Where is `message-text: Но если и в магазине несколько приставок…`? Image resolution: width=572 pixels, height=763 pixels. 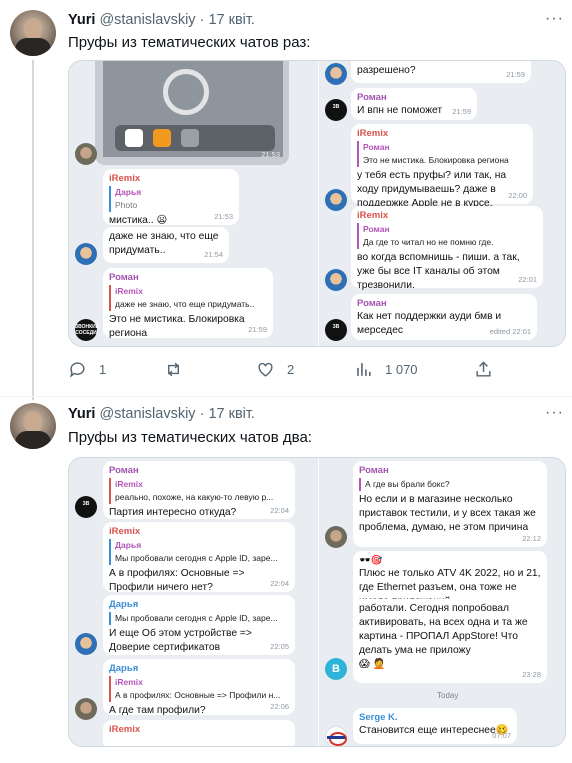 message-text: Но если и в магазине несколько приставок… is located at coordinates (447, 513).